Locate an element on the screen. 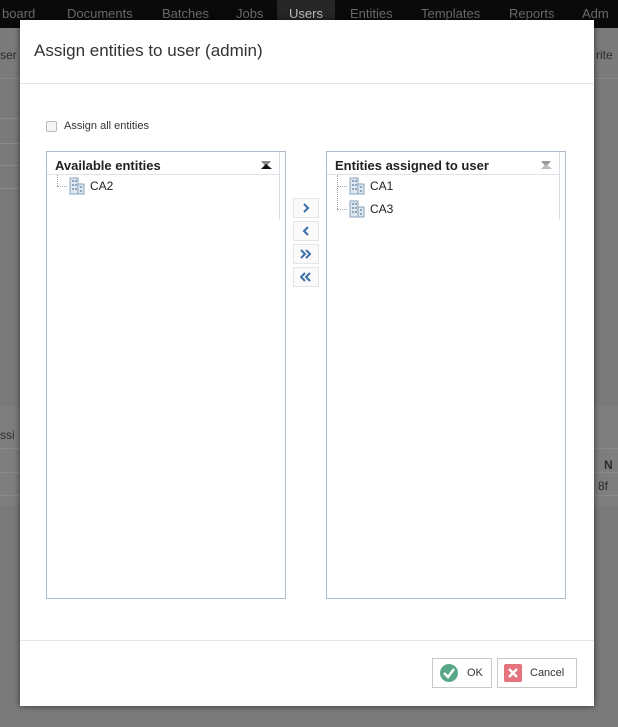  available-entities-header: Available entities is located at coordinates (163, 163).